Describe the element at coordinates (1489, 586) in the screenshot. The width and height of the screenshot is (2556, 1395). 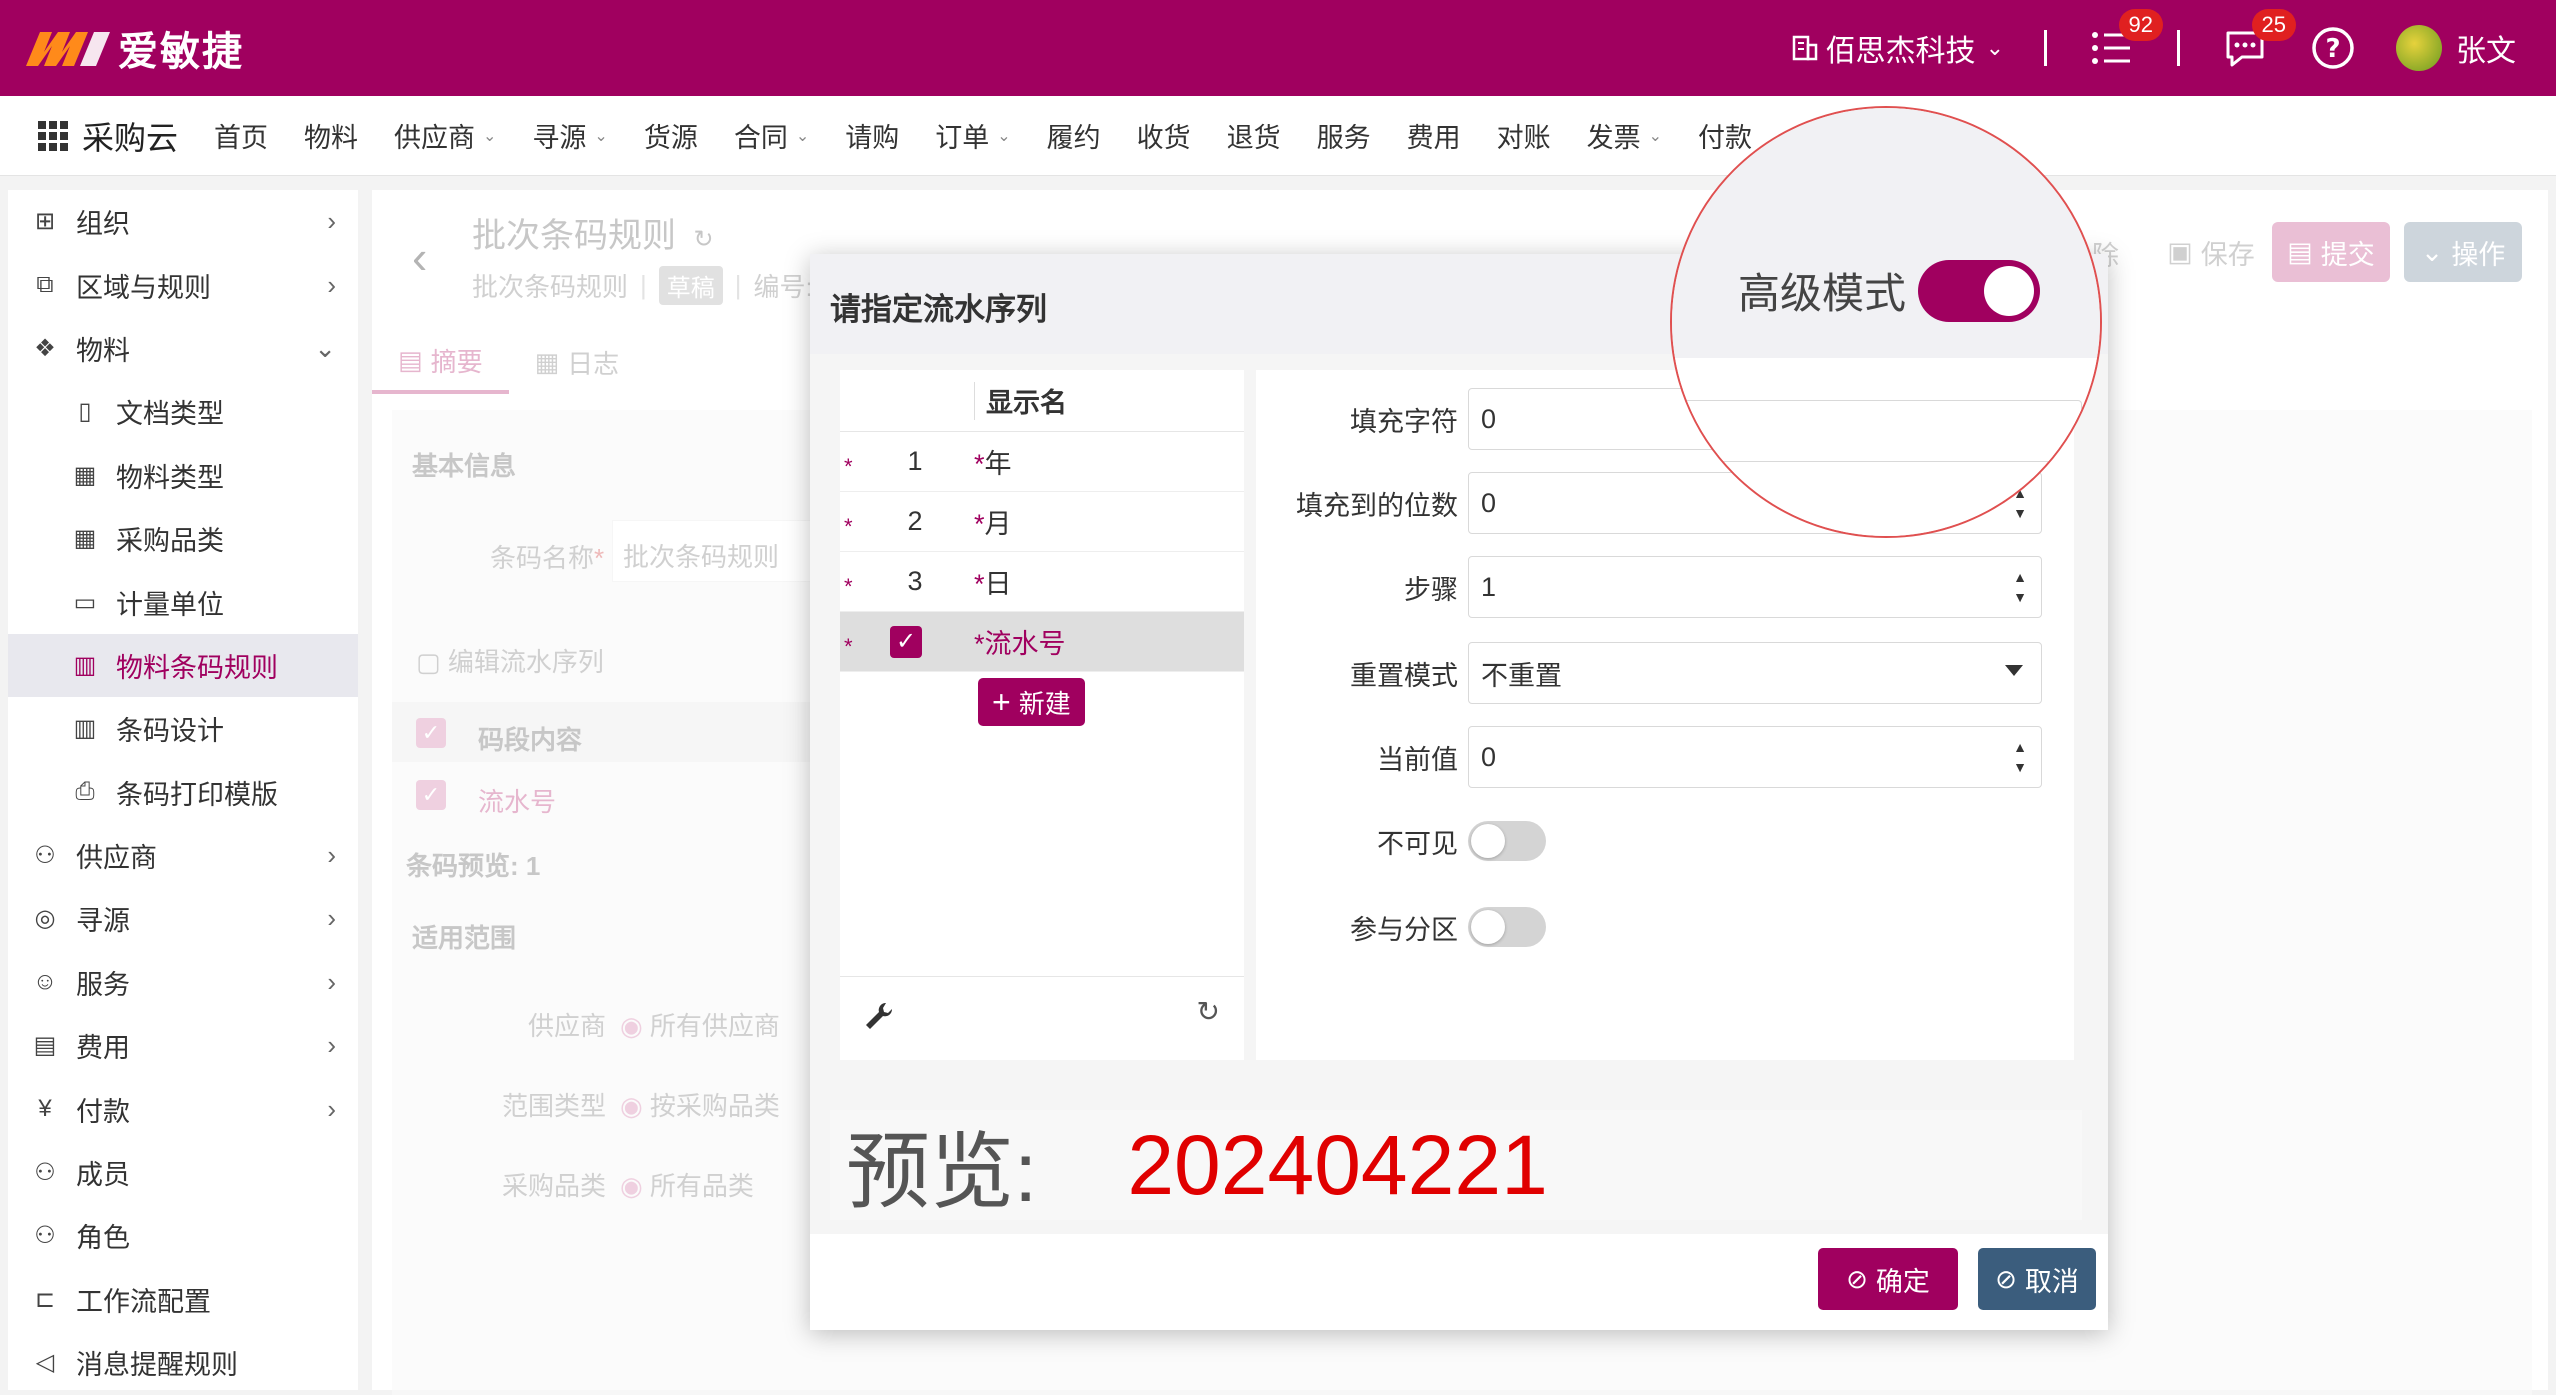
I see `step-value: 1` at that location.